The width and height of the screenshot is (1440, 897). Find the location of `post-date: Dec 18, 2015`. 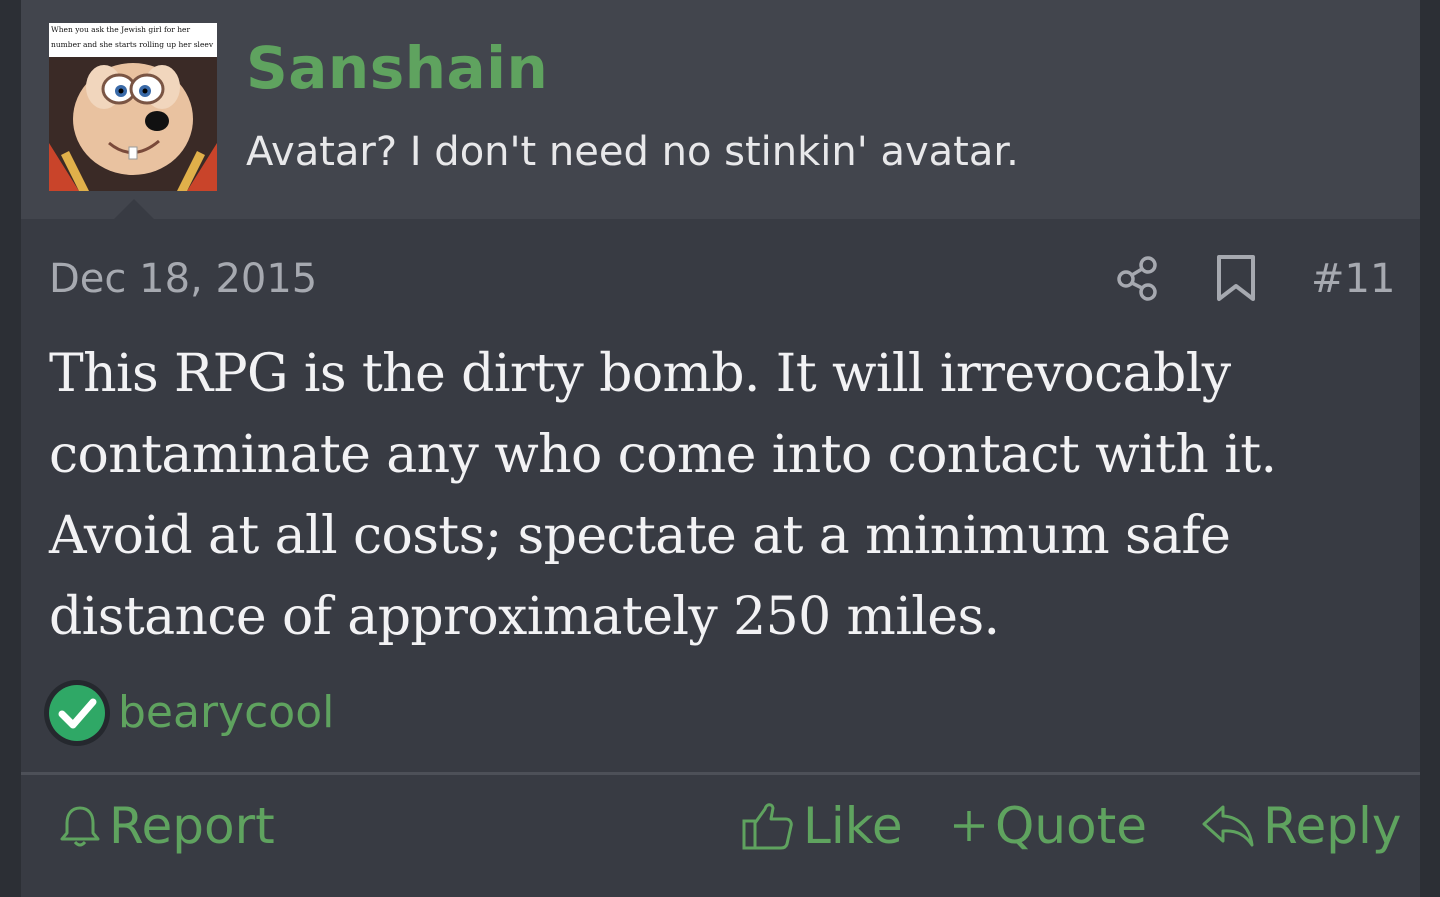

post-date: Dec 18, 2015 is located at coordinates (183, 279).